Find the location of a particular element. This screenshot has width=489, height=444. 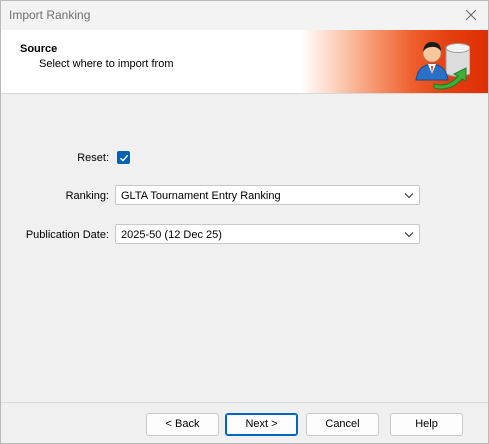

reset-checkbox is located at coordinates (123, 157).